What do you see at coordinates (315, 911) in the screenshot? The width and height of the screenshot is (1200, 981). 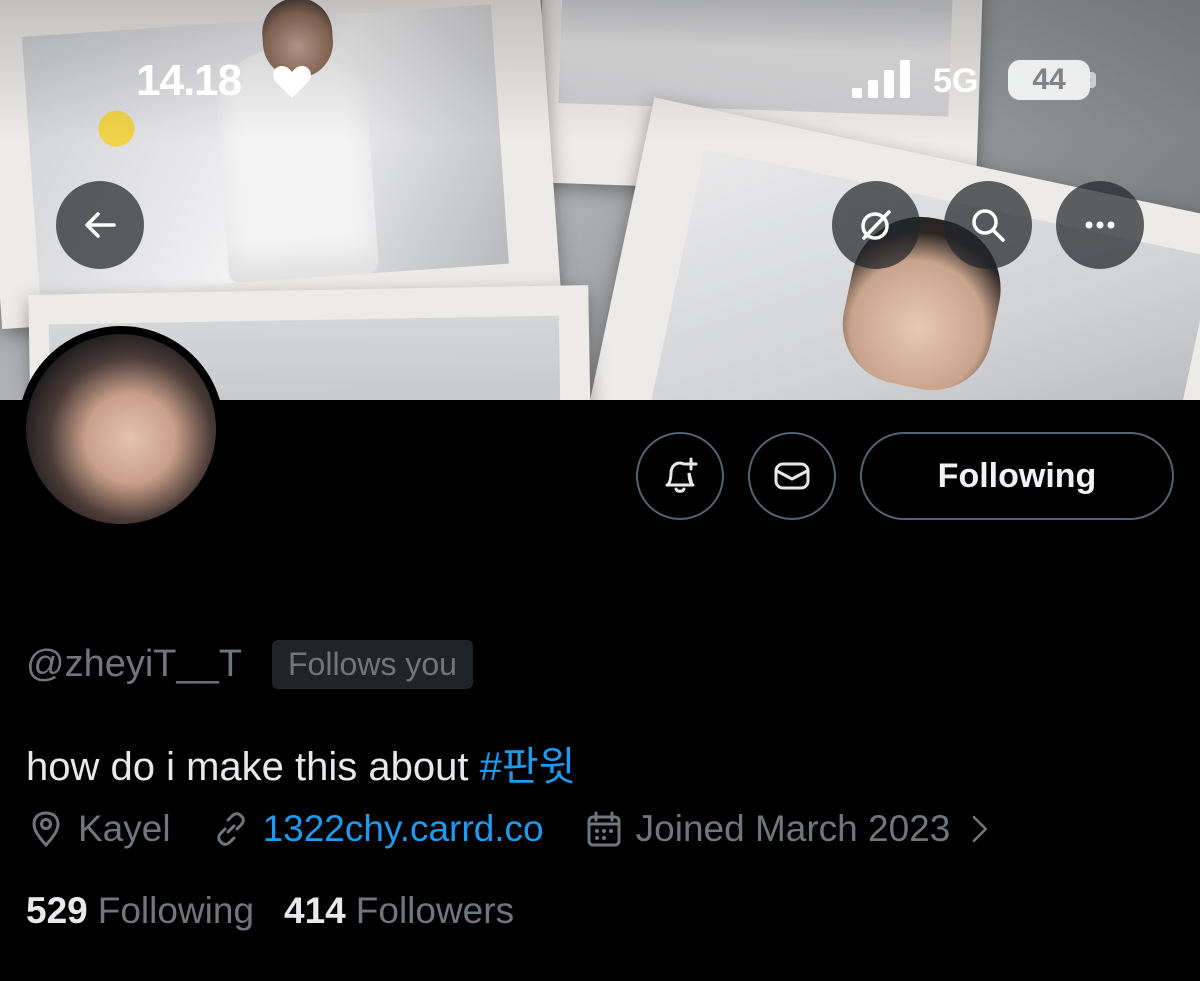 I see `followers-count: 414` at bounding box center [315, 911].